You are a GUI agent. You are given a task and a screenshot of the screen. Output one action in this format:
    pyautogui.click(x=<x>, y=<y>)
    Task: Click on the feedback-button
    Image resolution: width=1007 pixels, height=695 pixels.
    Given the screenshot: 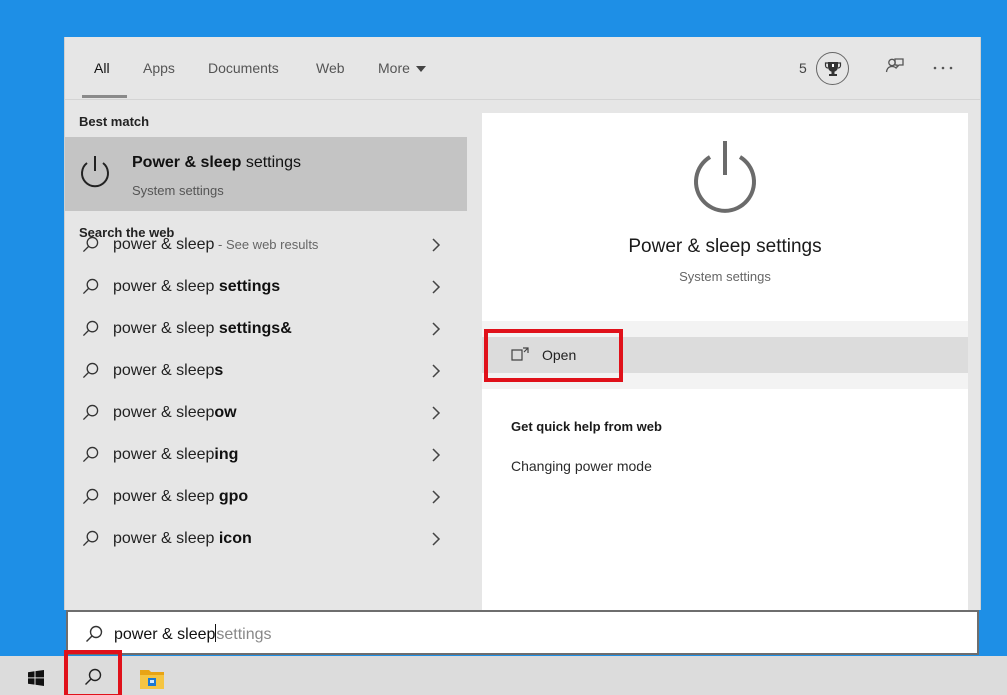 What is the action you would take?
    pyautogui.click(x=895, y=69)
    